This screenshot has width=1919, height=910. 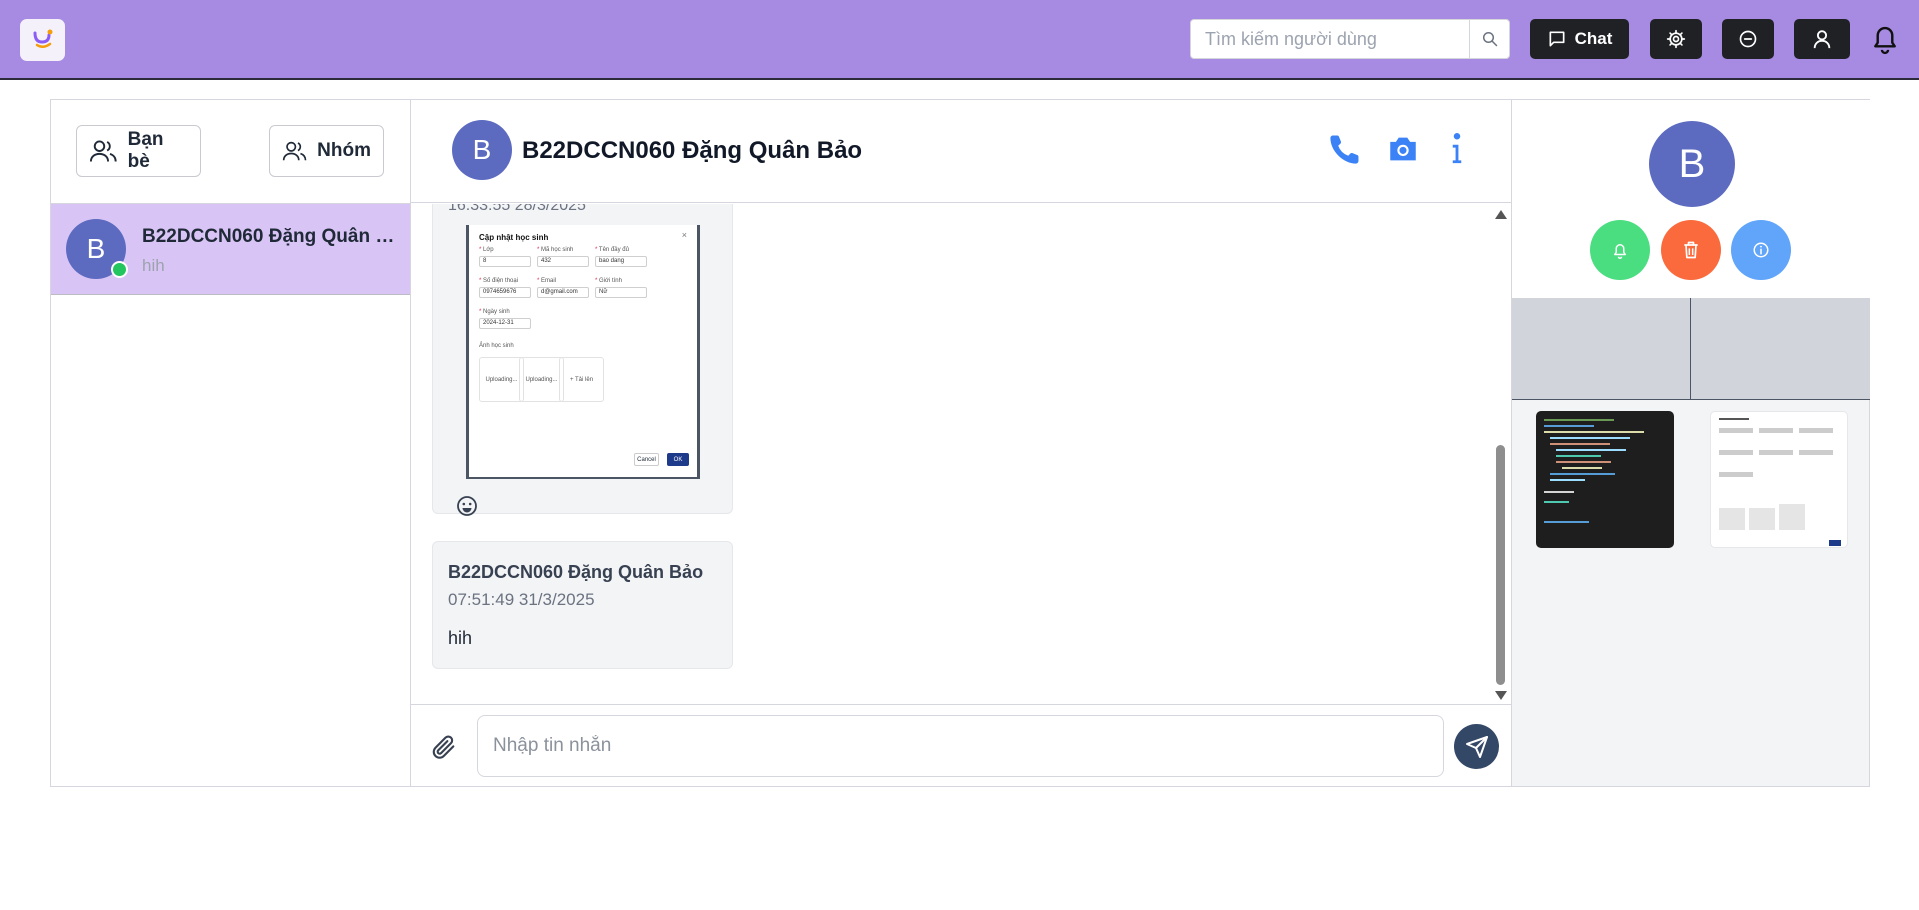 I want to click on delete-conversation-button, so click(x=1691, y=250).